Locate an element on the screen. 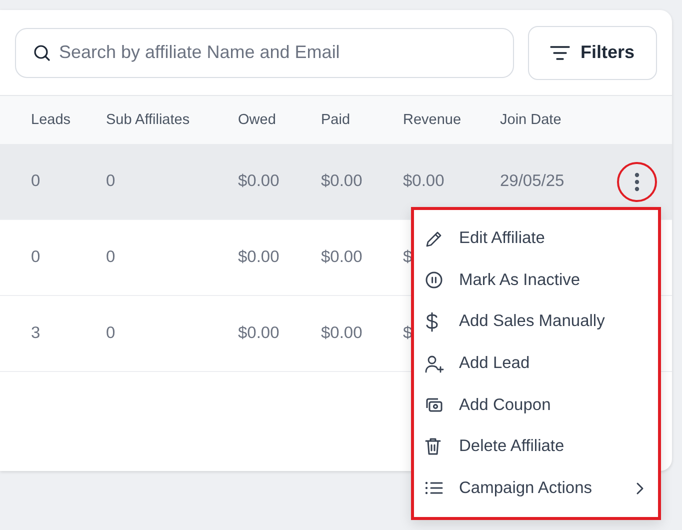  table-cell: 29/05/25 is located at coordinates (532, 181).